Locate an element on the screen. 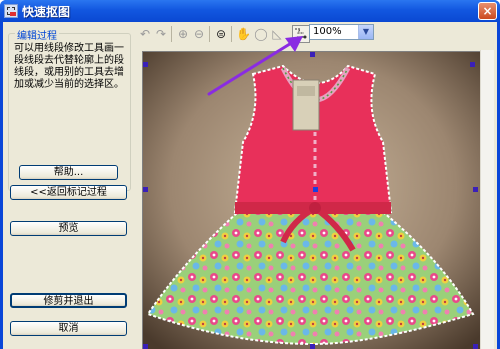  redo-icon: ↷ is located at coordinates (161, 34).